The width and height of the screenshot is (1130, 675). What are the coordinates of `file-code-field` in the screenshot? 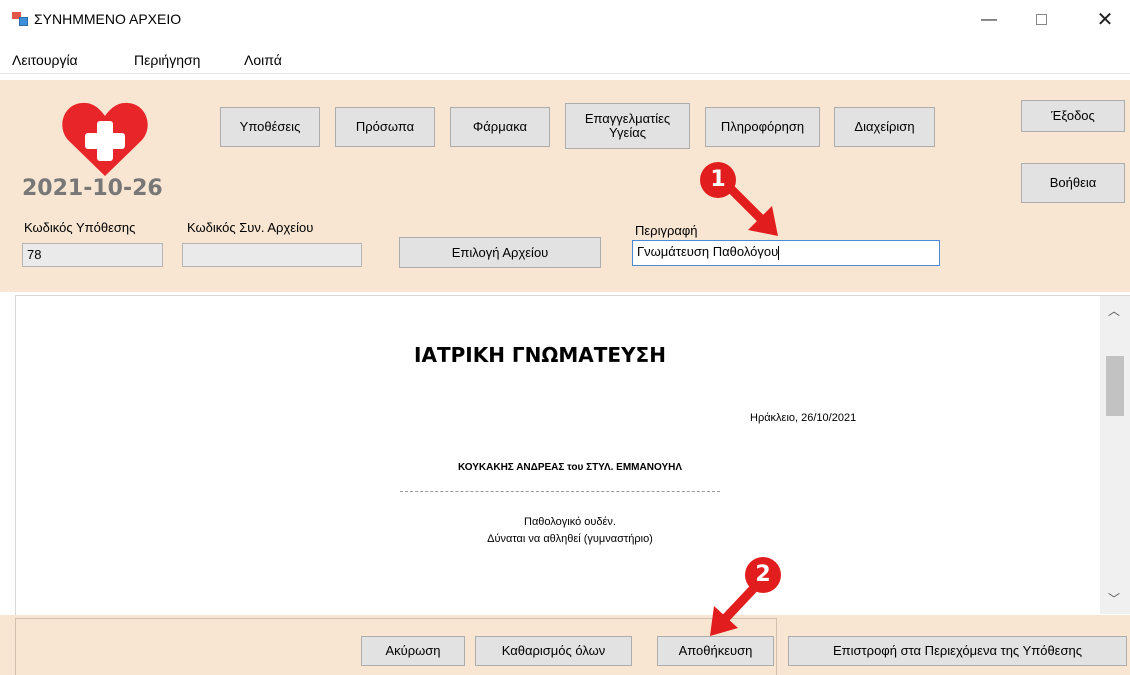 It's located at (272, 255).